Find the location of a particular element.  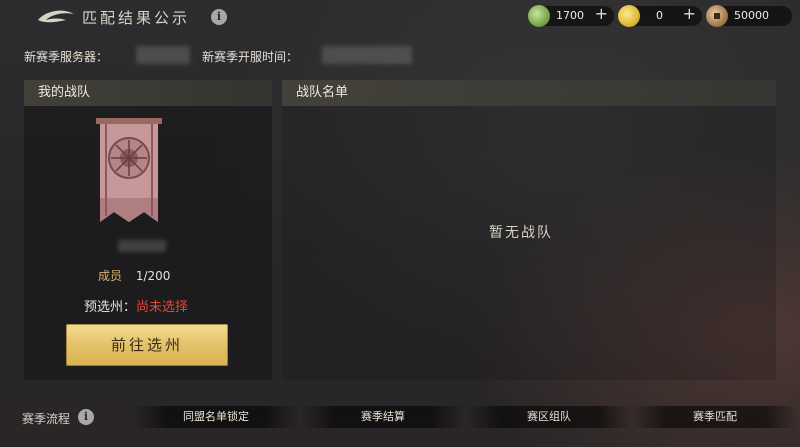

flow-step-season-match: 赛季匹配 is located at coordinates (715, 417).